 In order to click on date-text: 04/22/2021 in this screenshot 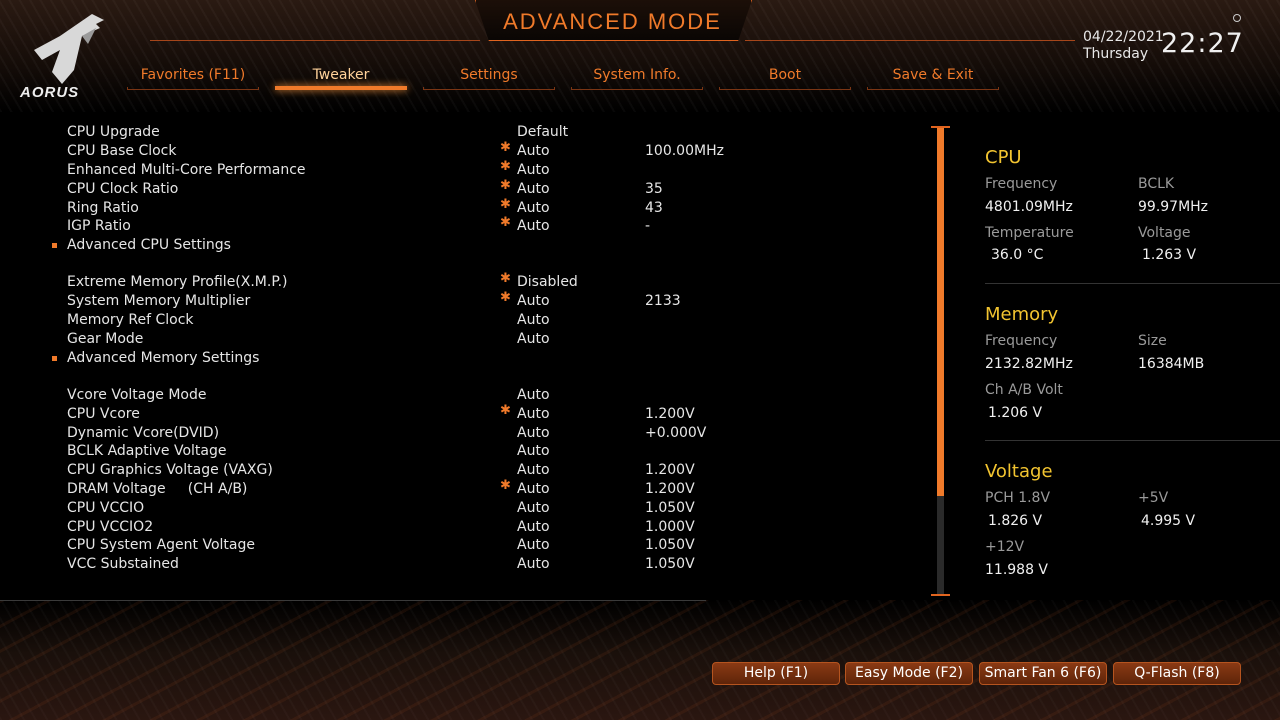, I will do `click(1123, 37)`.